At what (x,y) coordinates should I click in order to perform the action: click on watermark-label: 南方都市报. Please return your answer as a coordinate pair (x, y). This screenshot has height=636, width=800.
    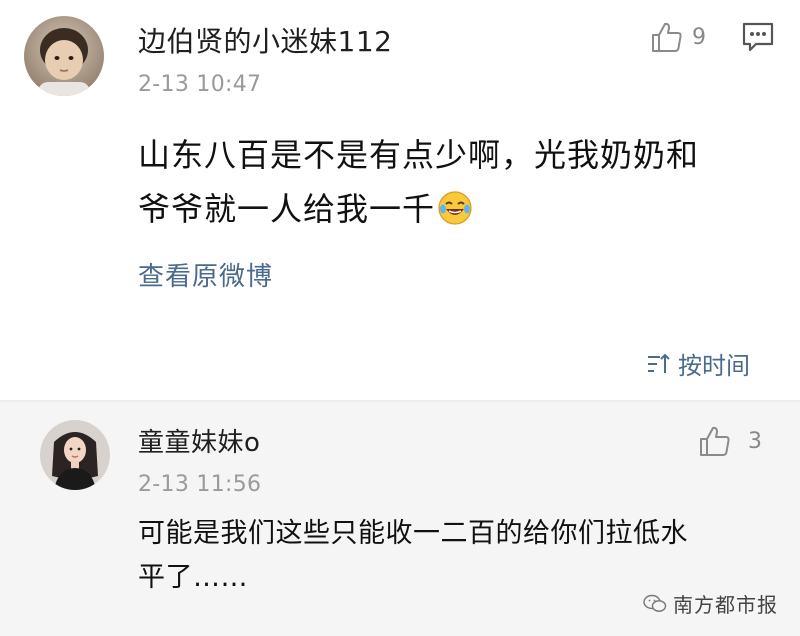
    Looking at the image, I should click on (725, 605).